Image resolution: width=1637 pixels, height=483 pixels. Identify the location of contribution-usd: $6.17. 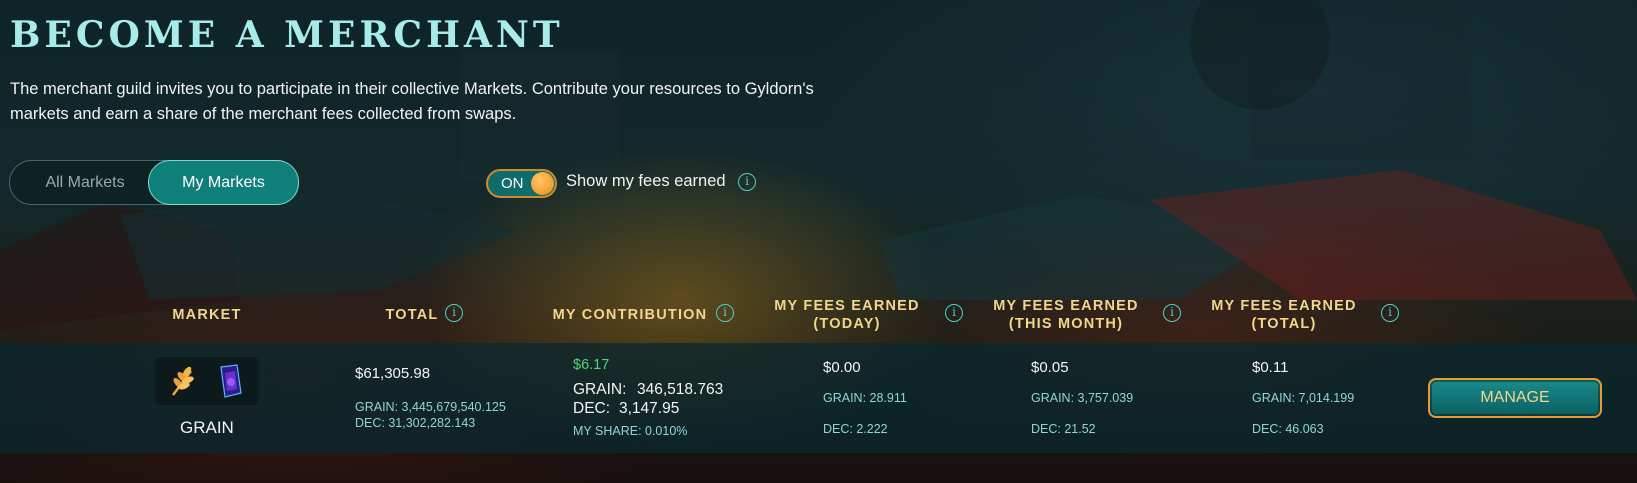
(591, 365).